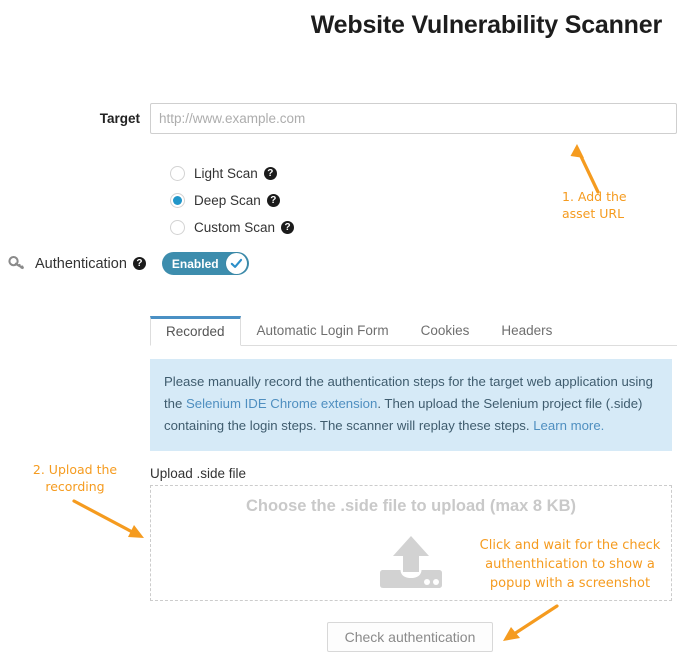 This screenshot has width=688, height=657. What do you see at coordinates (445, 330) in the screenshot?
I see `tab-cookies: Cookies` at bounding box center [445, 330].